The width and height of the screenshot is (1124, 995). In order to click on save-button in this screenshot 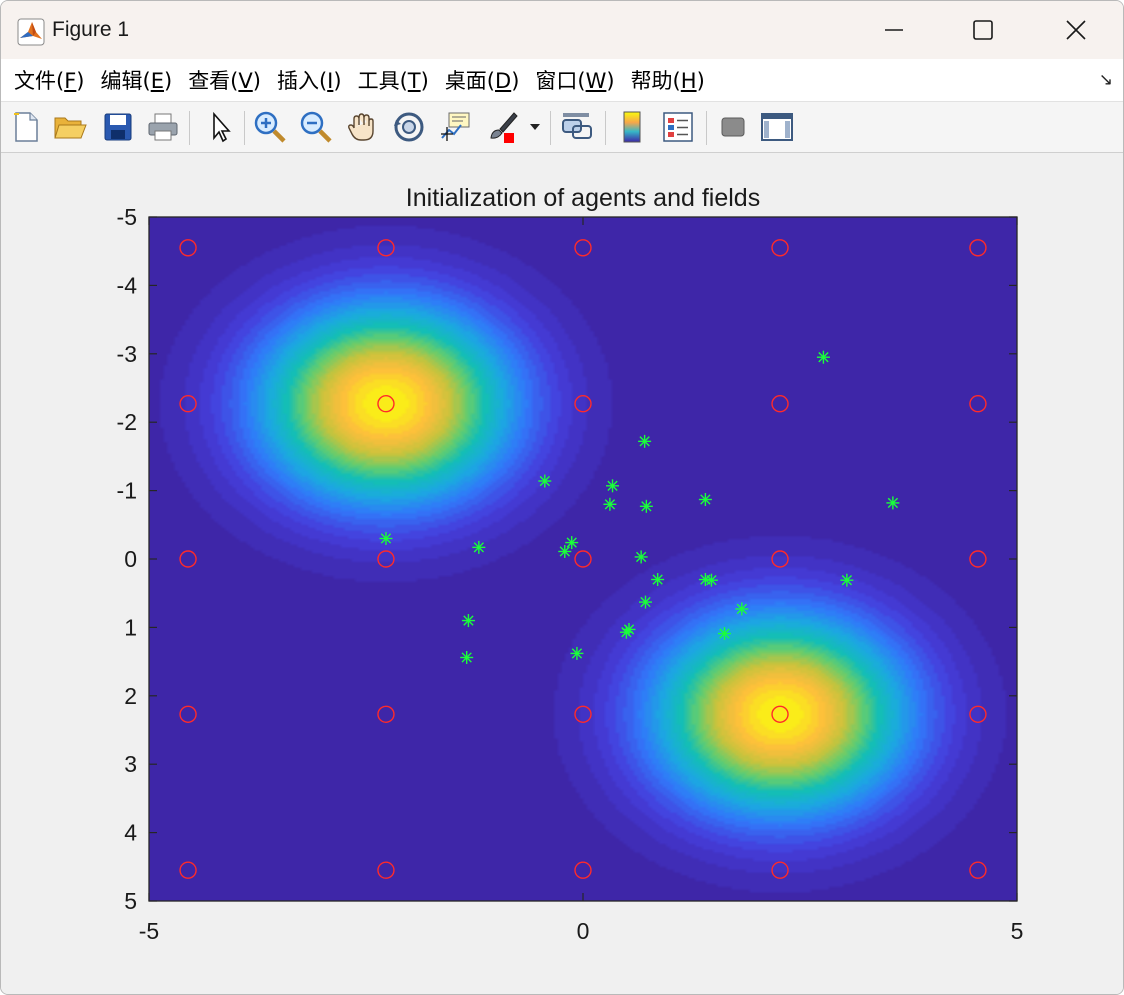, I will do `click(118, 127)`.